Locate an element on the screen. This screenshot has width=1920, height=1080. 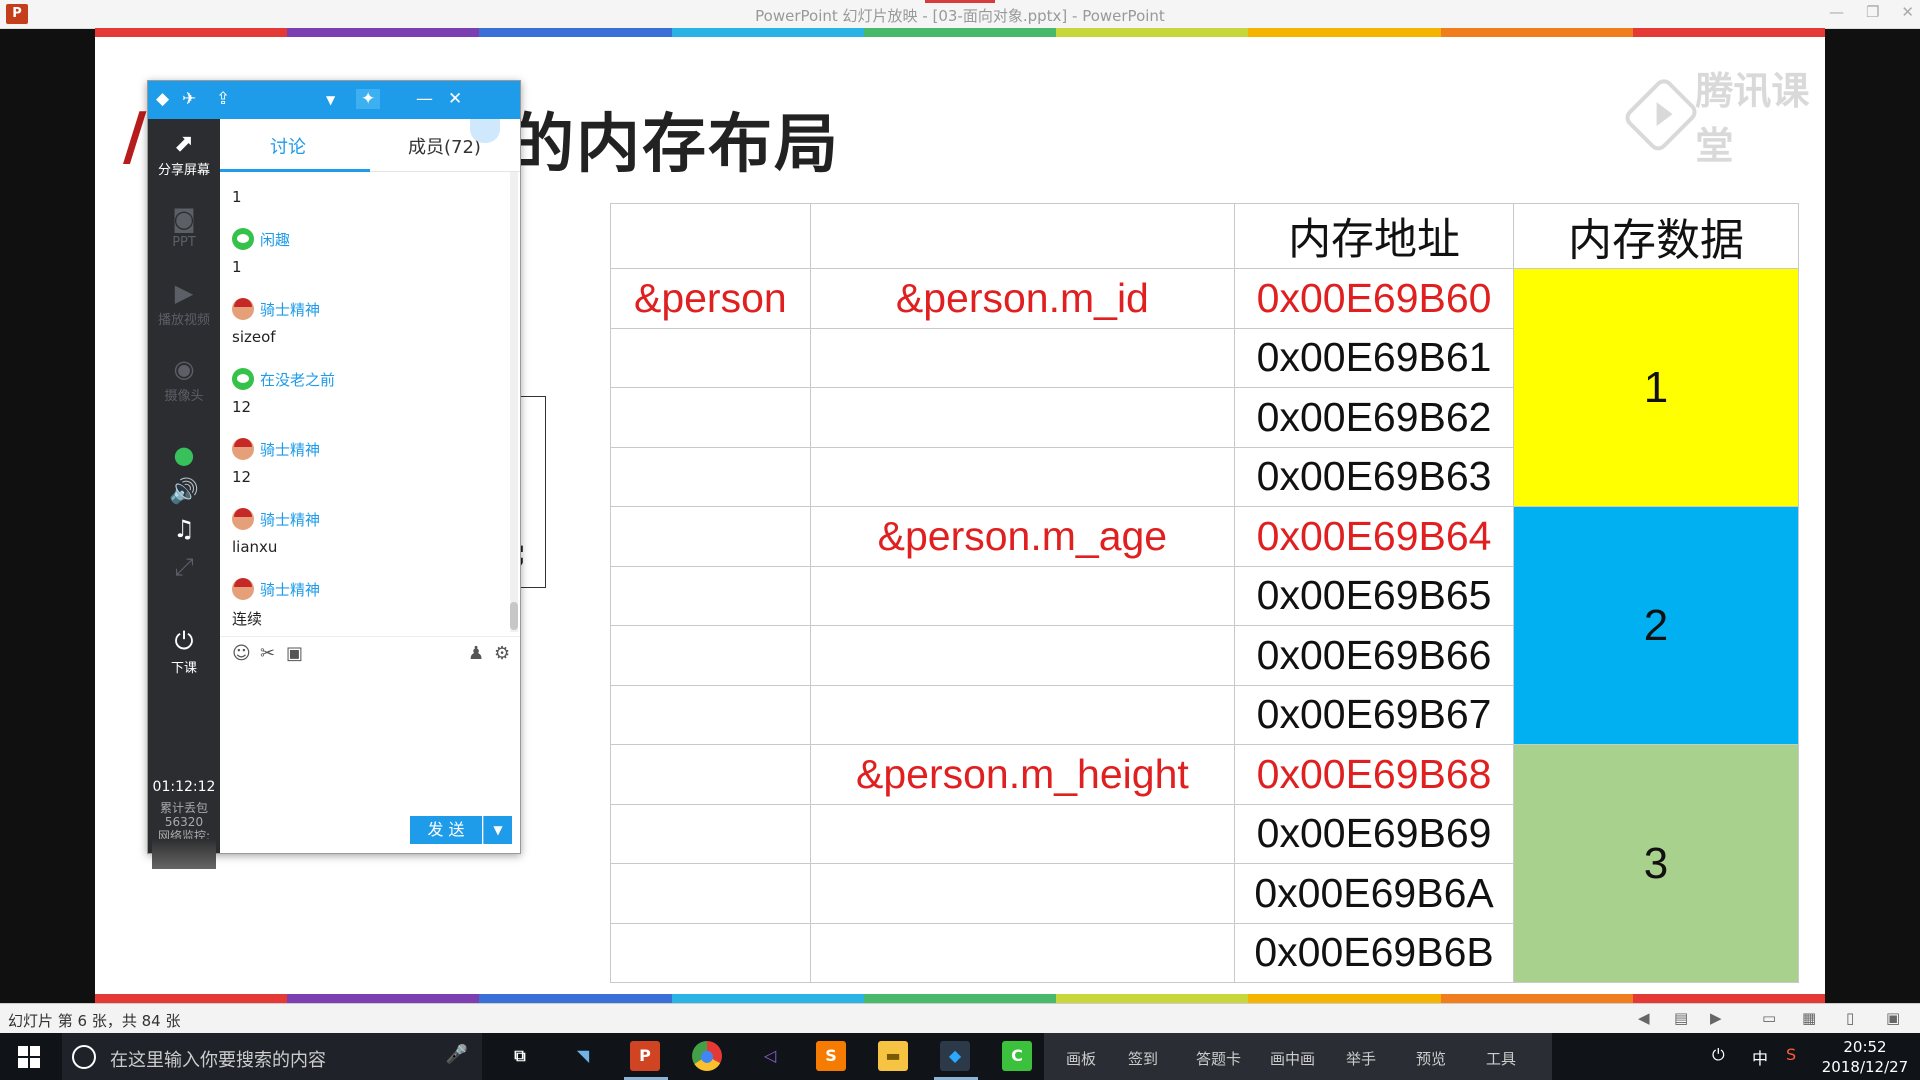
airplane-icon: ✈ is located at coordinates (189, 99).